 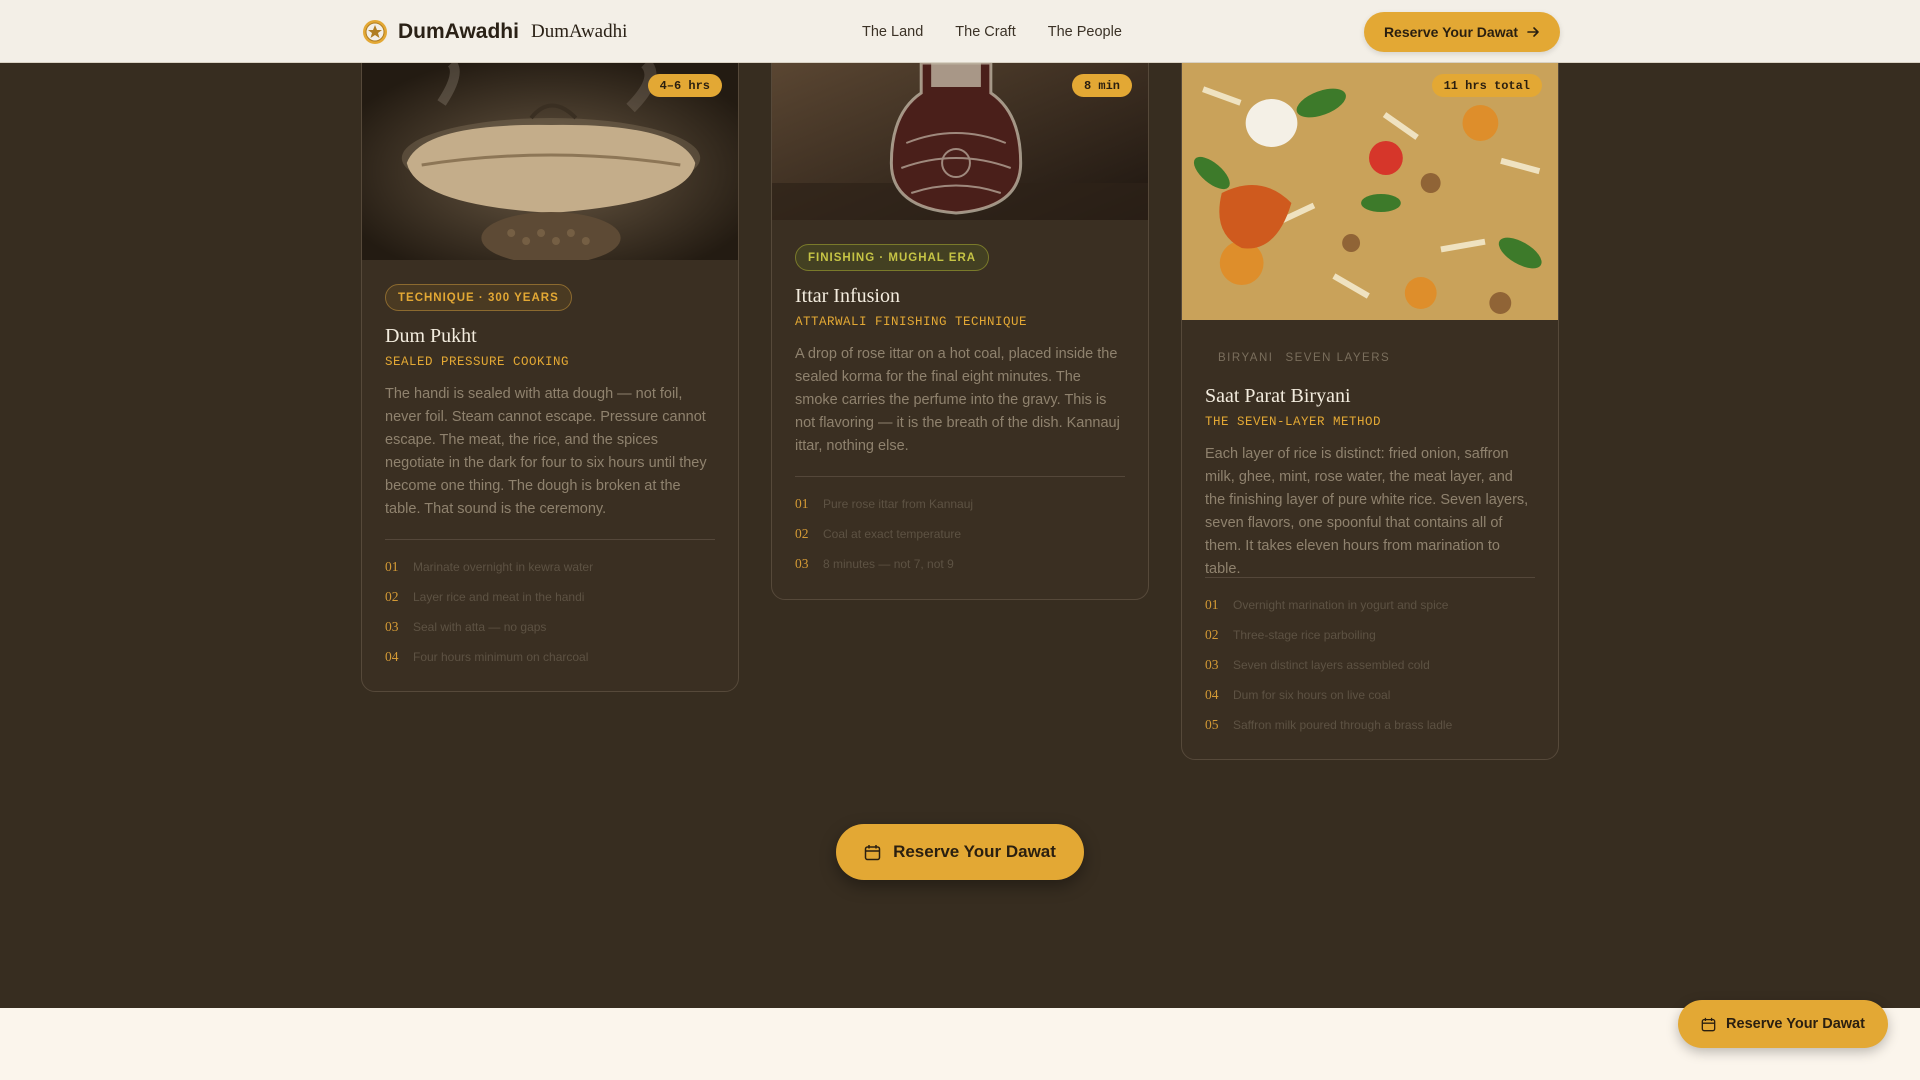 I want to click on step-text: Seven distinct layers assembled cold, so click(x=1331, y=665).